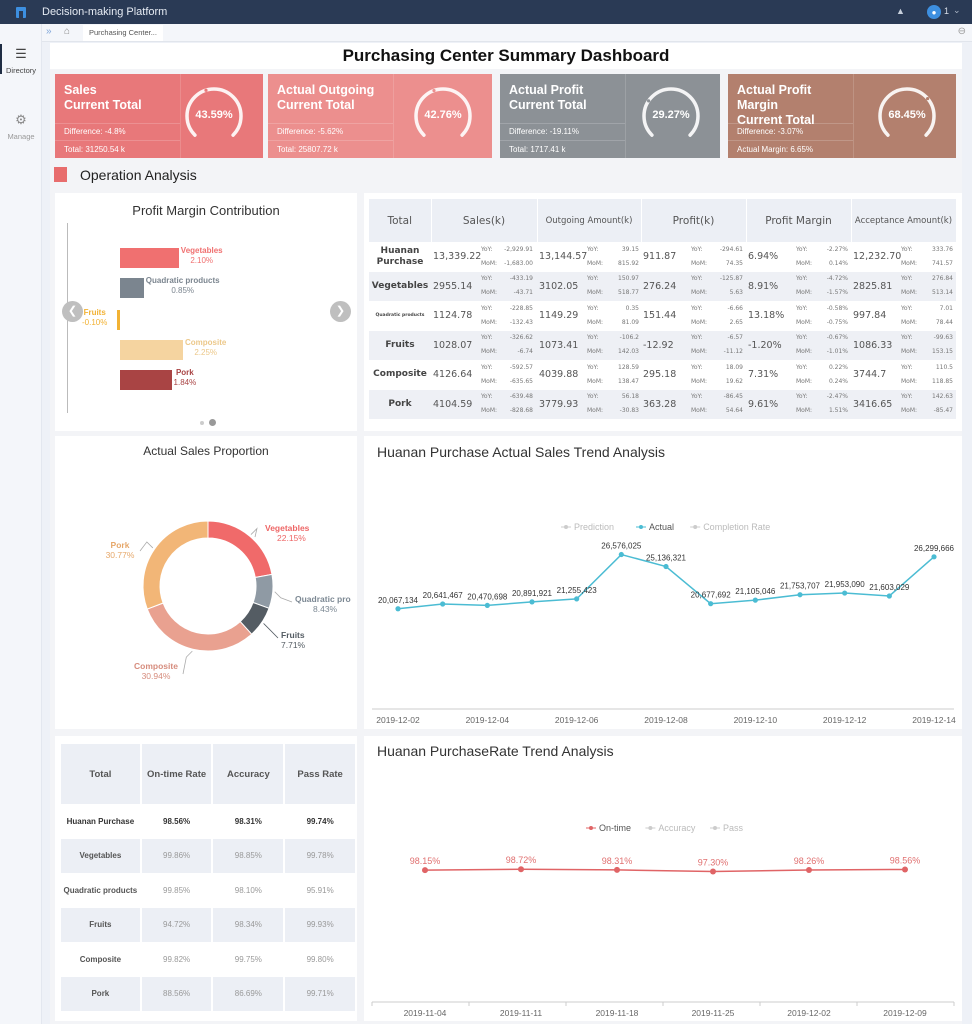 The image size is (972, 1024). What do you see at coordinates (594, 527) in the screenshot?
I see `legend-item: Prediction` at bounding box center [594, 527].